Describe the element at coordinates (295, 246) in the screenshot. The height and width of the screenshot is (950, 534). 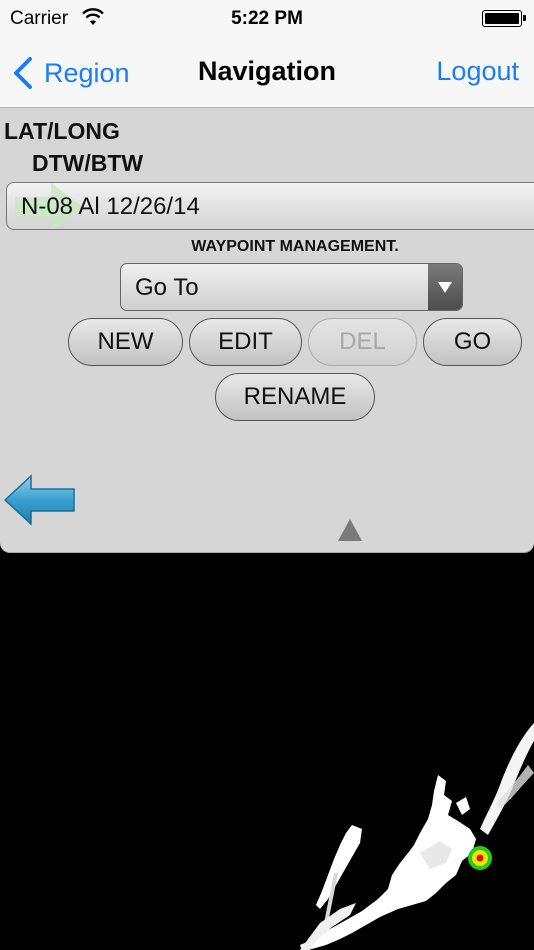
I see `waypoint-management-label: WAYPOINT MANAGEMENT.` at that location.